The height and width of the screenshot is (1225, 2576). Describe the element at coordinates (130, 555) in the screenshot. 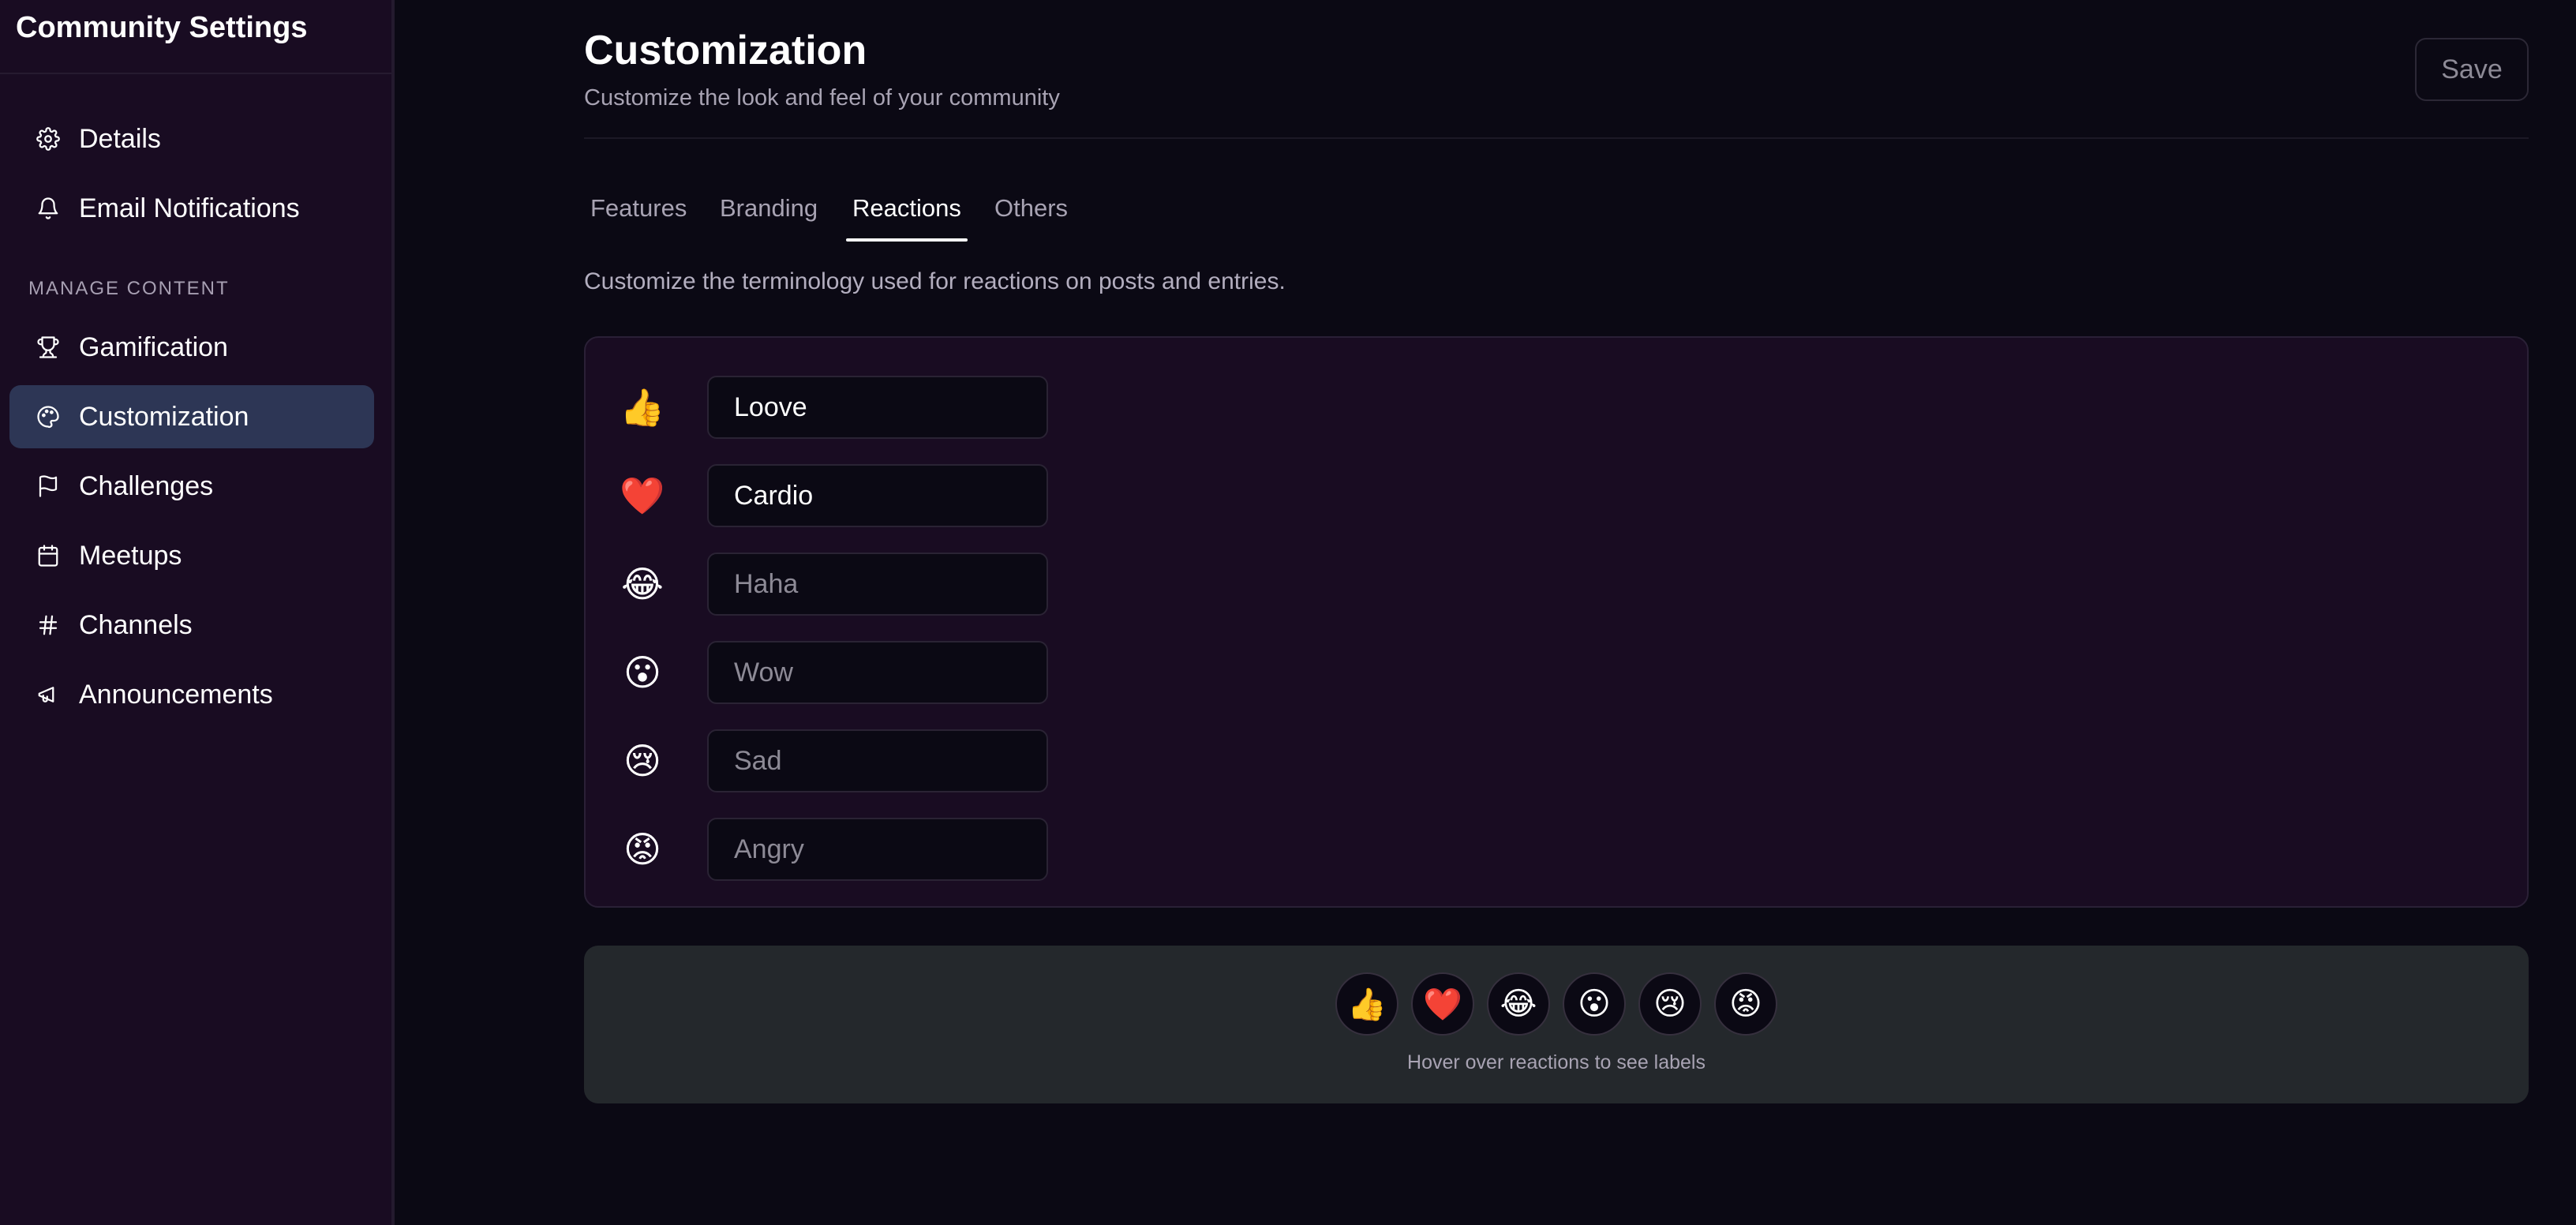

I see `sidebar-item-label: Meetups` at that location.